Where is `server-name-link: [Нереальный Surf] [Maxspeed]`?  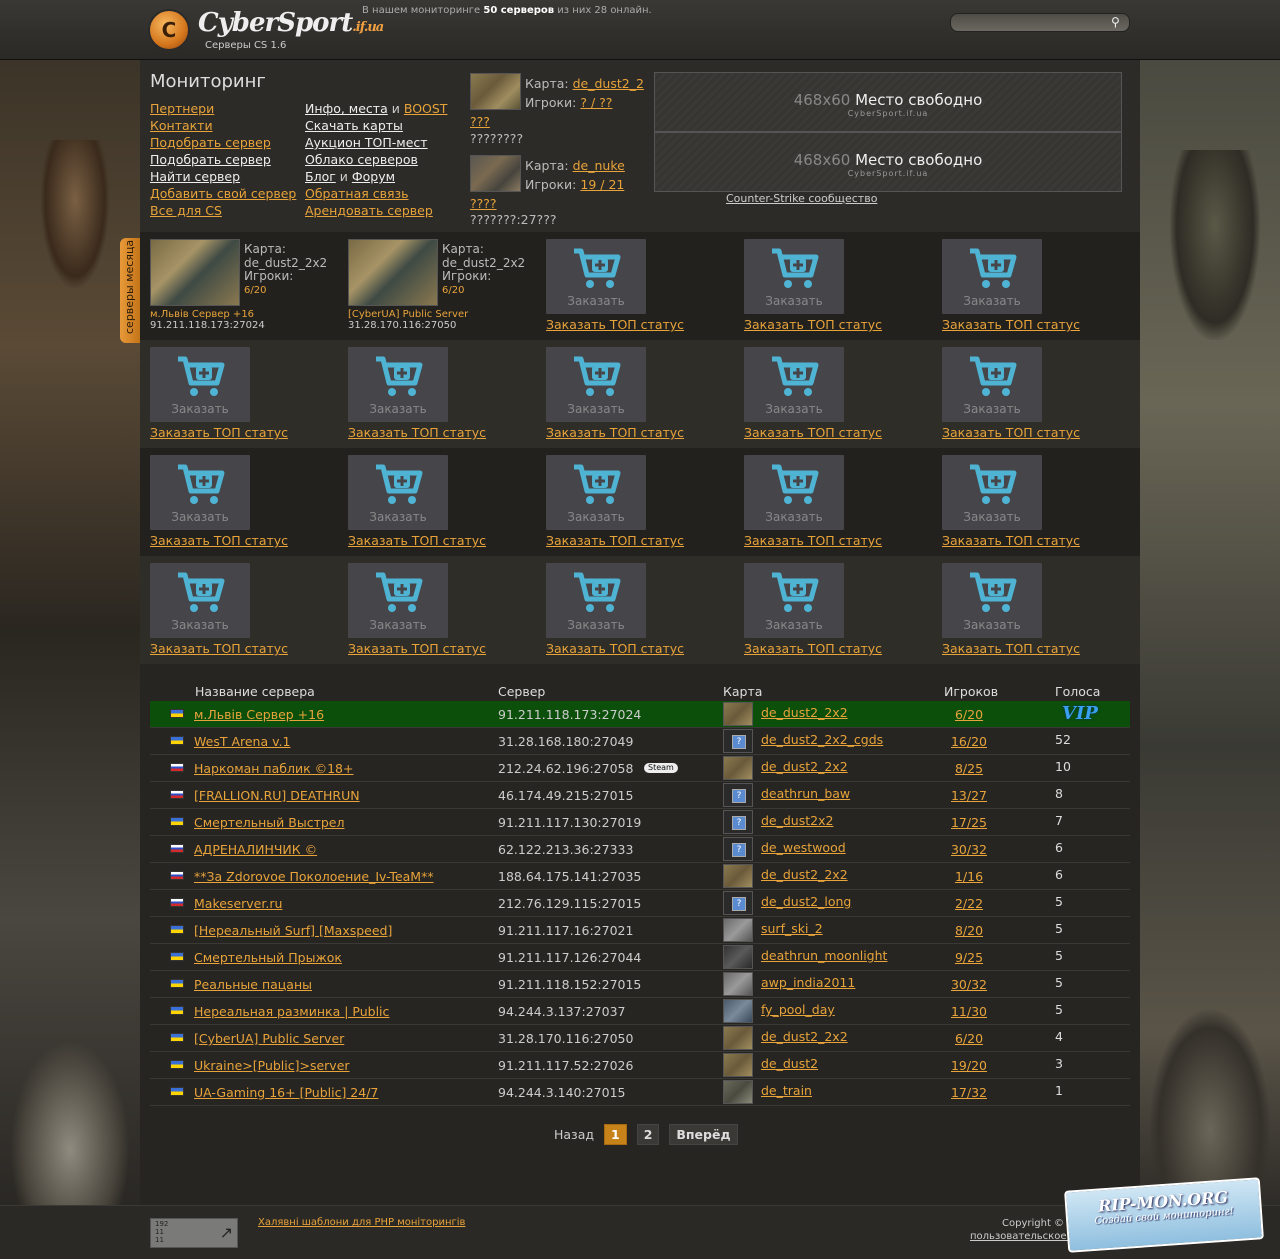
server-name-link: [Нереальный Surf] [Maxspeed] is located at coordinates (293, 930).